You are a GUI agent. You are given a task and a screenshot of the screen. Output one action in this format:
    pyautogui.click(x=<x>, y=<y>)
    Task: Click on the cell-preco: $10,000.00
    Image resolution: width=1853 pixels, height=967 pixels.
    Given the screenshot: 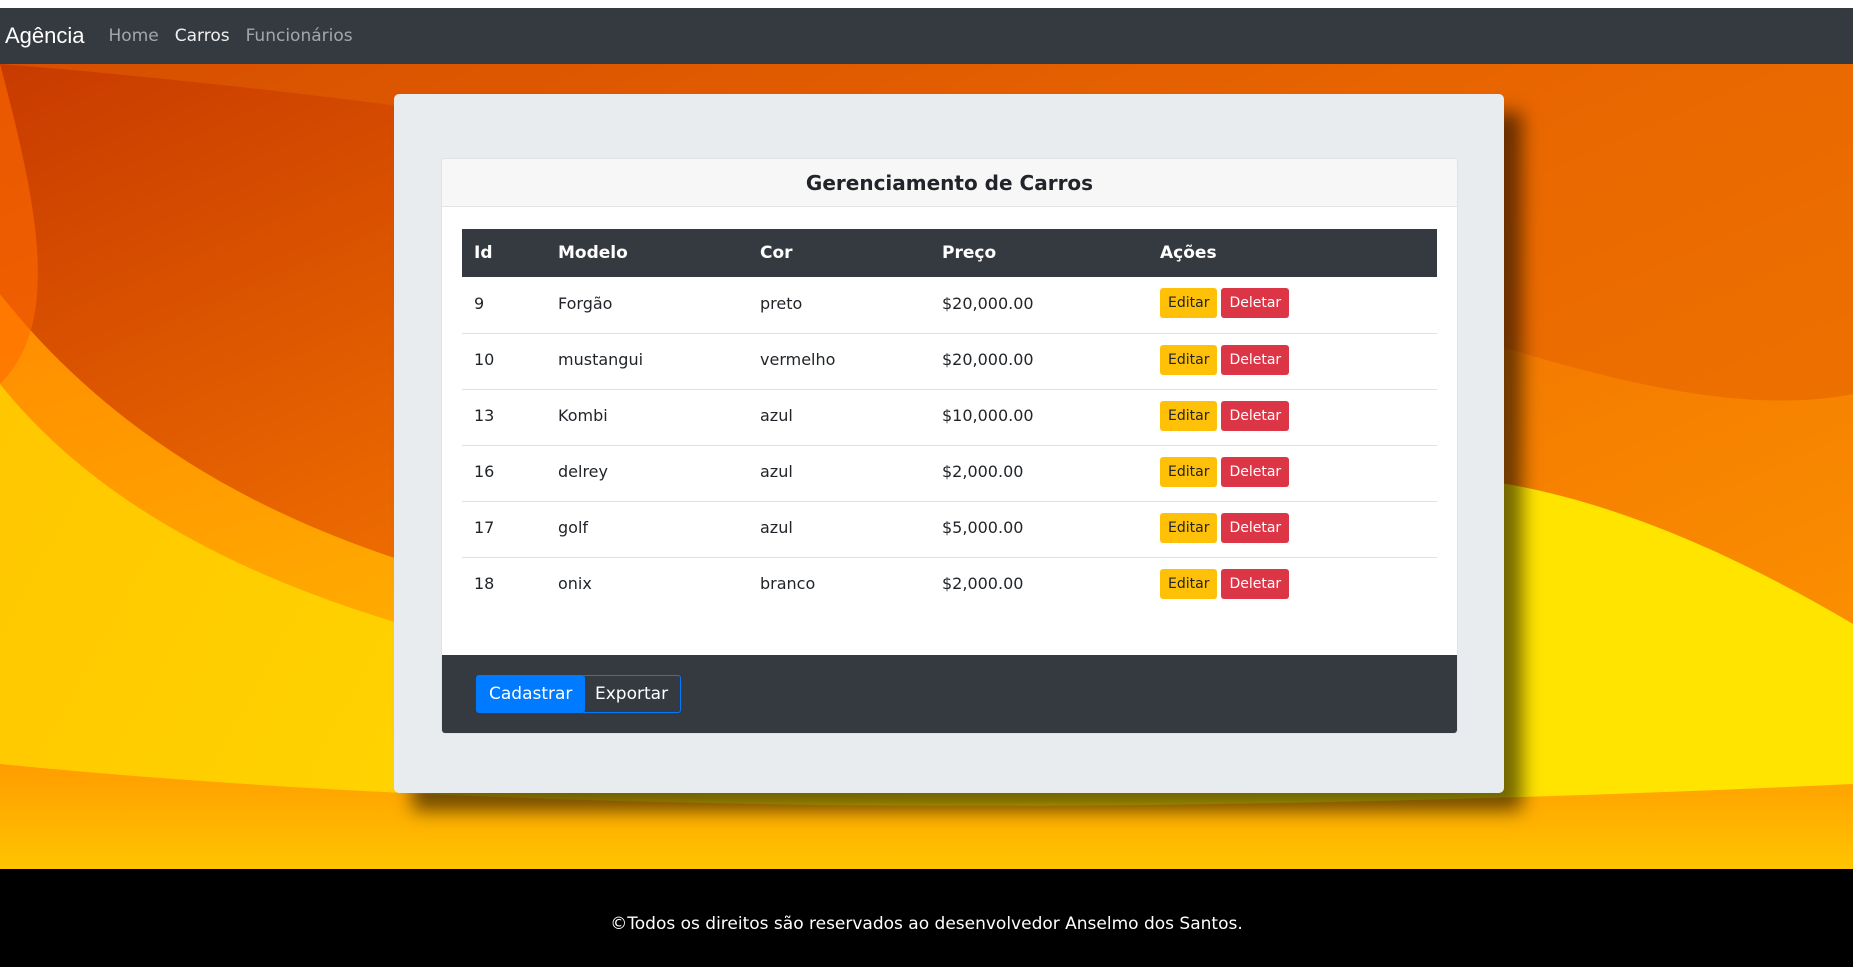 What is the action you would take?
    pyautogui.click(x=988, y=415)
    